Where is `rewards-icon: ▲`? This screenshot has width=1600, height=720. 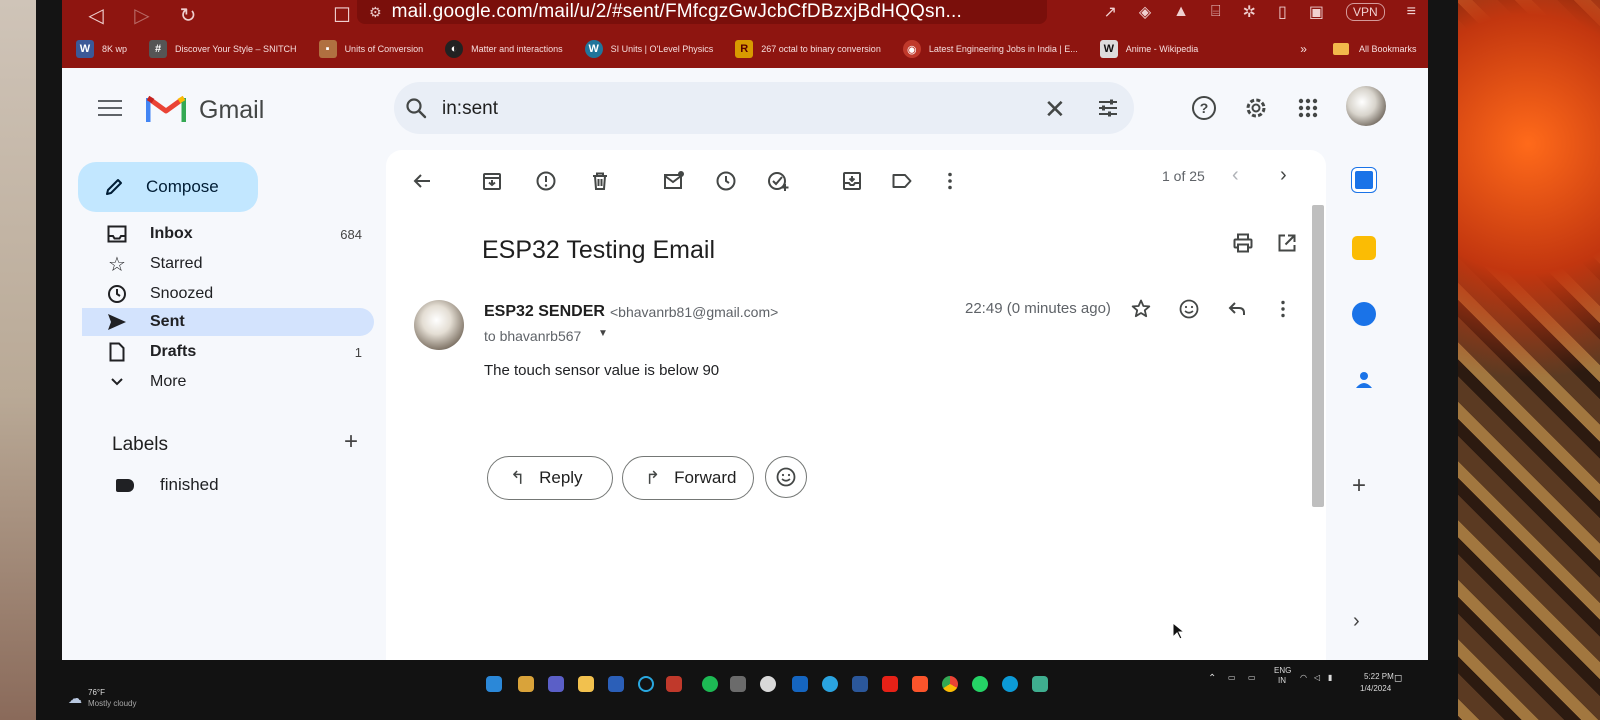
rewards-icon: ▲ is located at coordinates (1181, 12).